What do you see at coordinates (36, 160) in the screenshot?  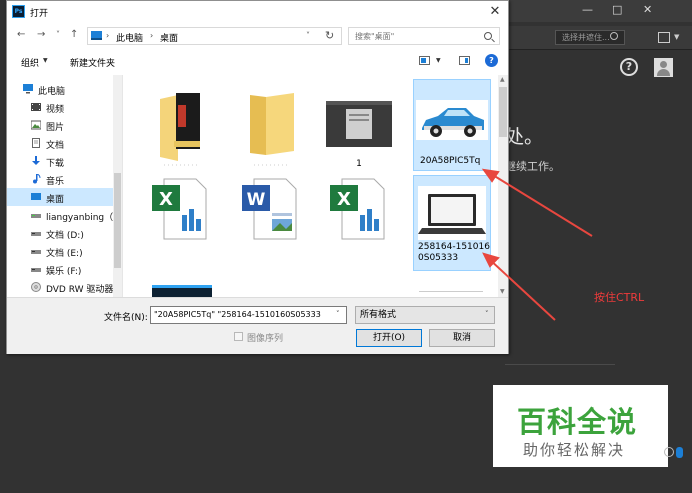 I see `download-icon` at bounding box center [36, 160].